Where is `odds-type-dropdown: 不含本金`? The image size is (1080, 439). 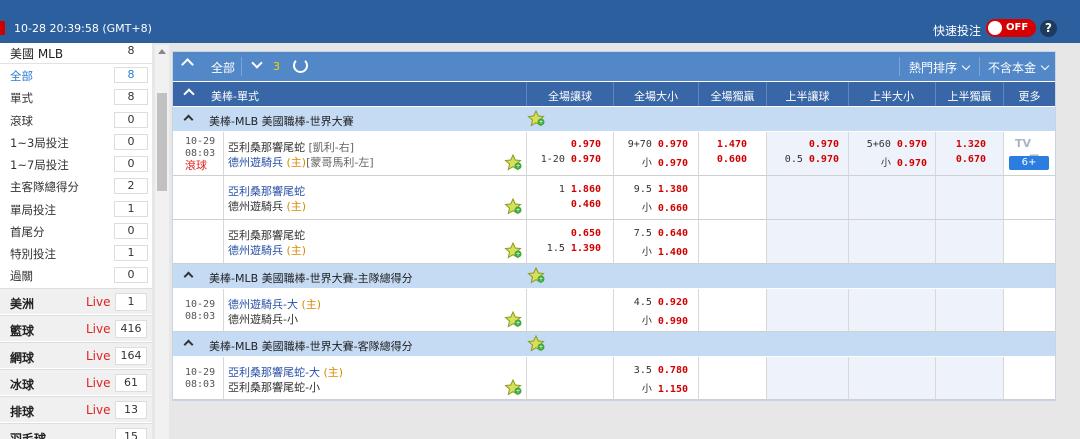 odds-type-dropdown: 不含本金 is located at coordinates (1019, 67).